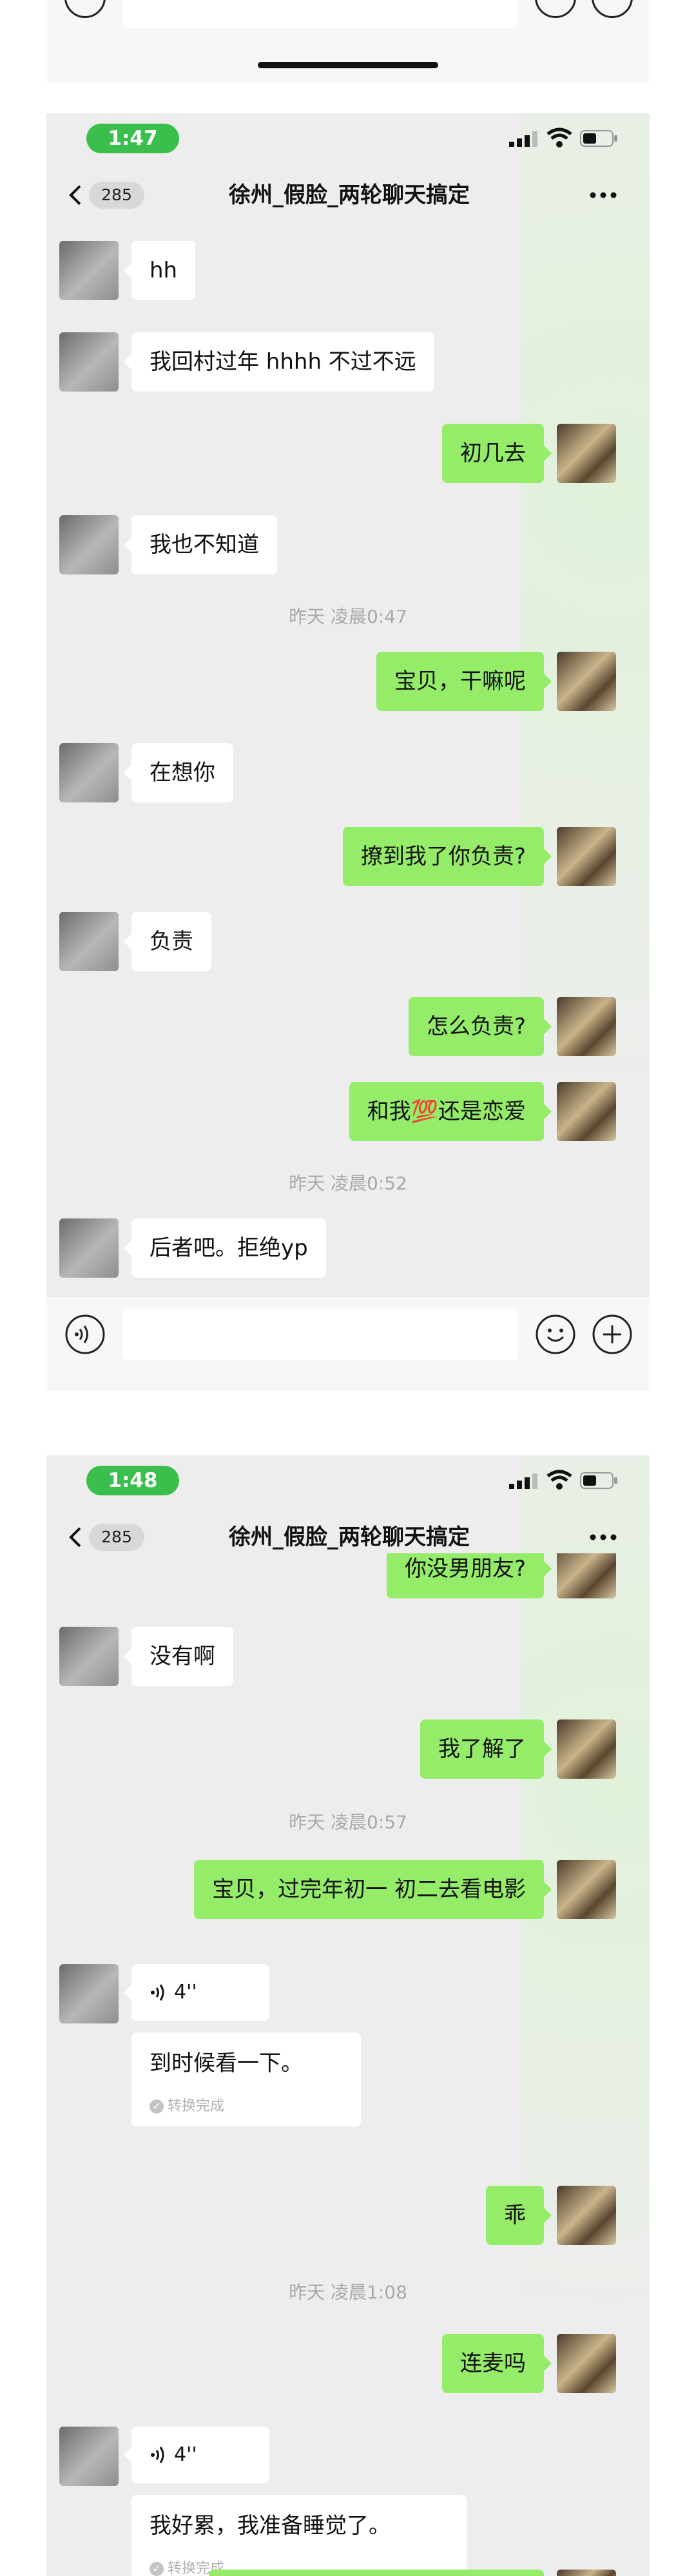 The width and height of the screenshot is (696, 2576). I want to click on emoji-icon, so click(555, 1335).